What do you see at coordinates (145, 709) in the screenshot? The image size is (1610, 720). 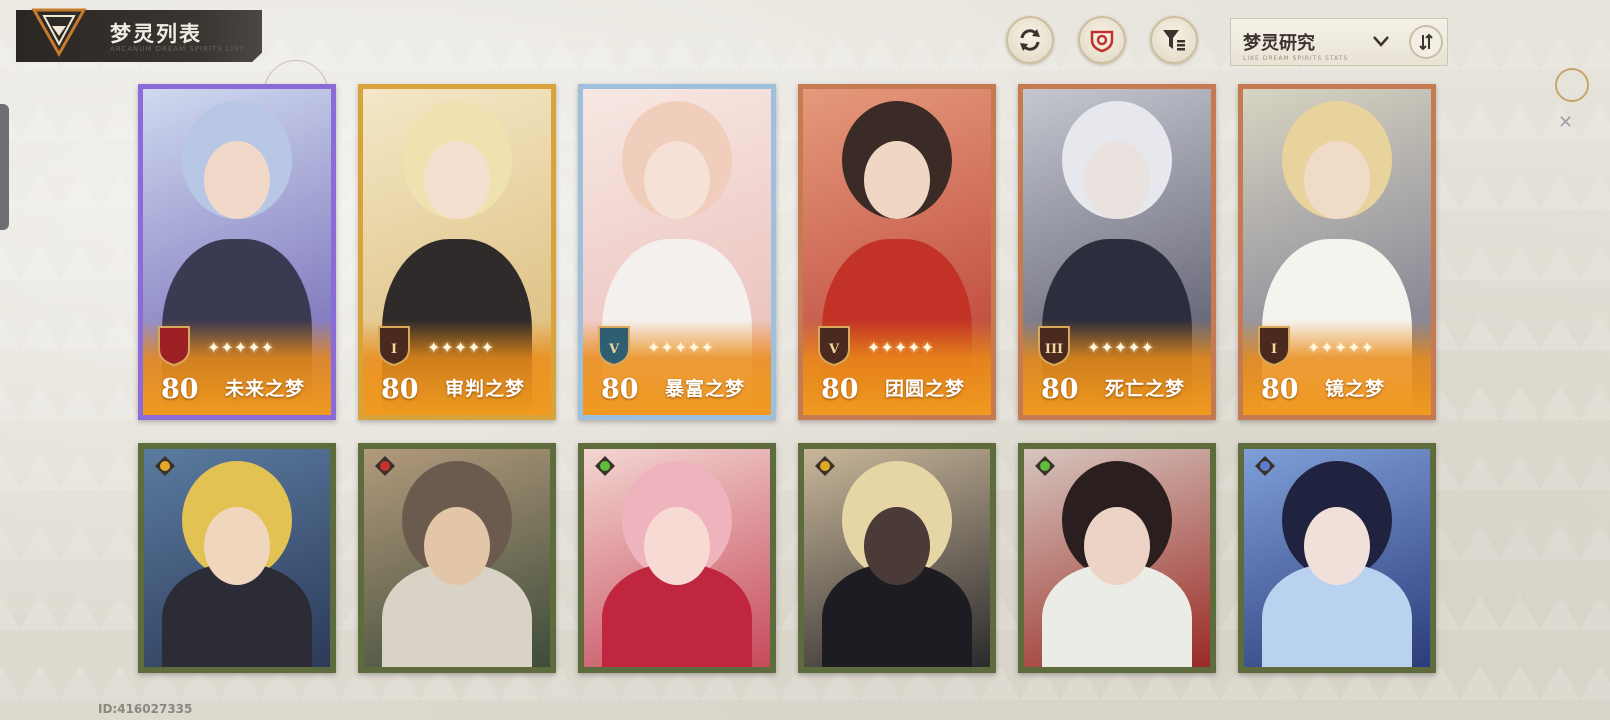 I see `user-id: ID:416027335` at bounding box center [145, 709].